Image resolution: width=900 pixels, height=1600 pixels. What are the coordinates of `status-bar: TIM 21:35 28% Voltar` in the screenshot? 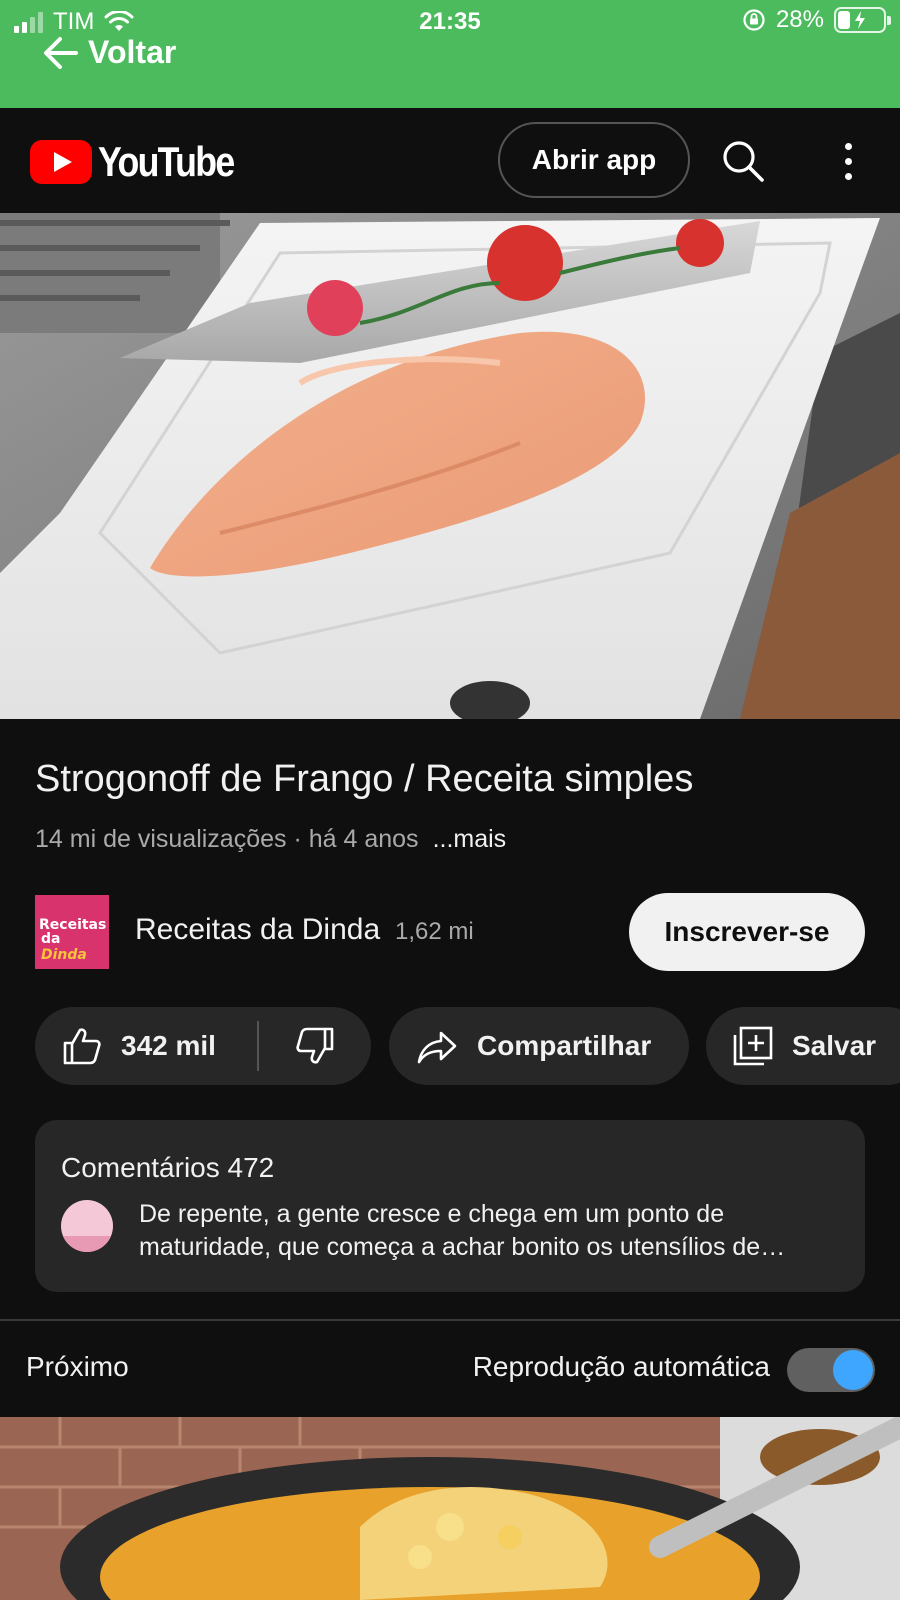 It's located at (450, 54).